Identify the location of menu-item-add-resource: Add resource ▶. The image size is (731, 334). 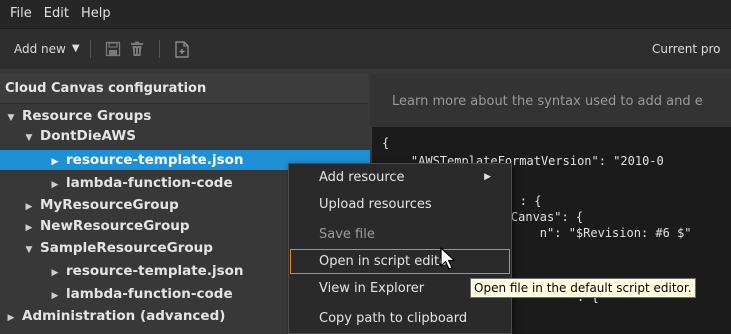
(400, 177).